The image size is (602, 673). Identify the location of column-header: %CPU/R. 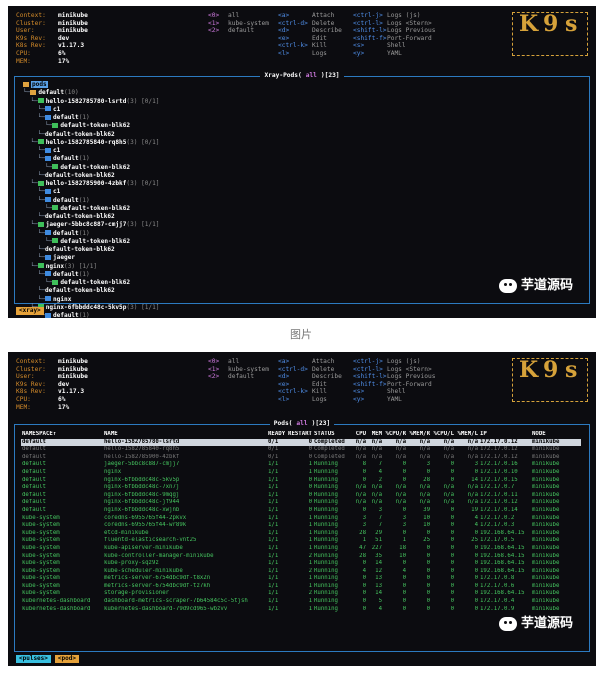
(395, 435).